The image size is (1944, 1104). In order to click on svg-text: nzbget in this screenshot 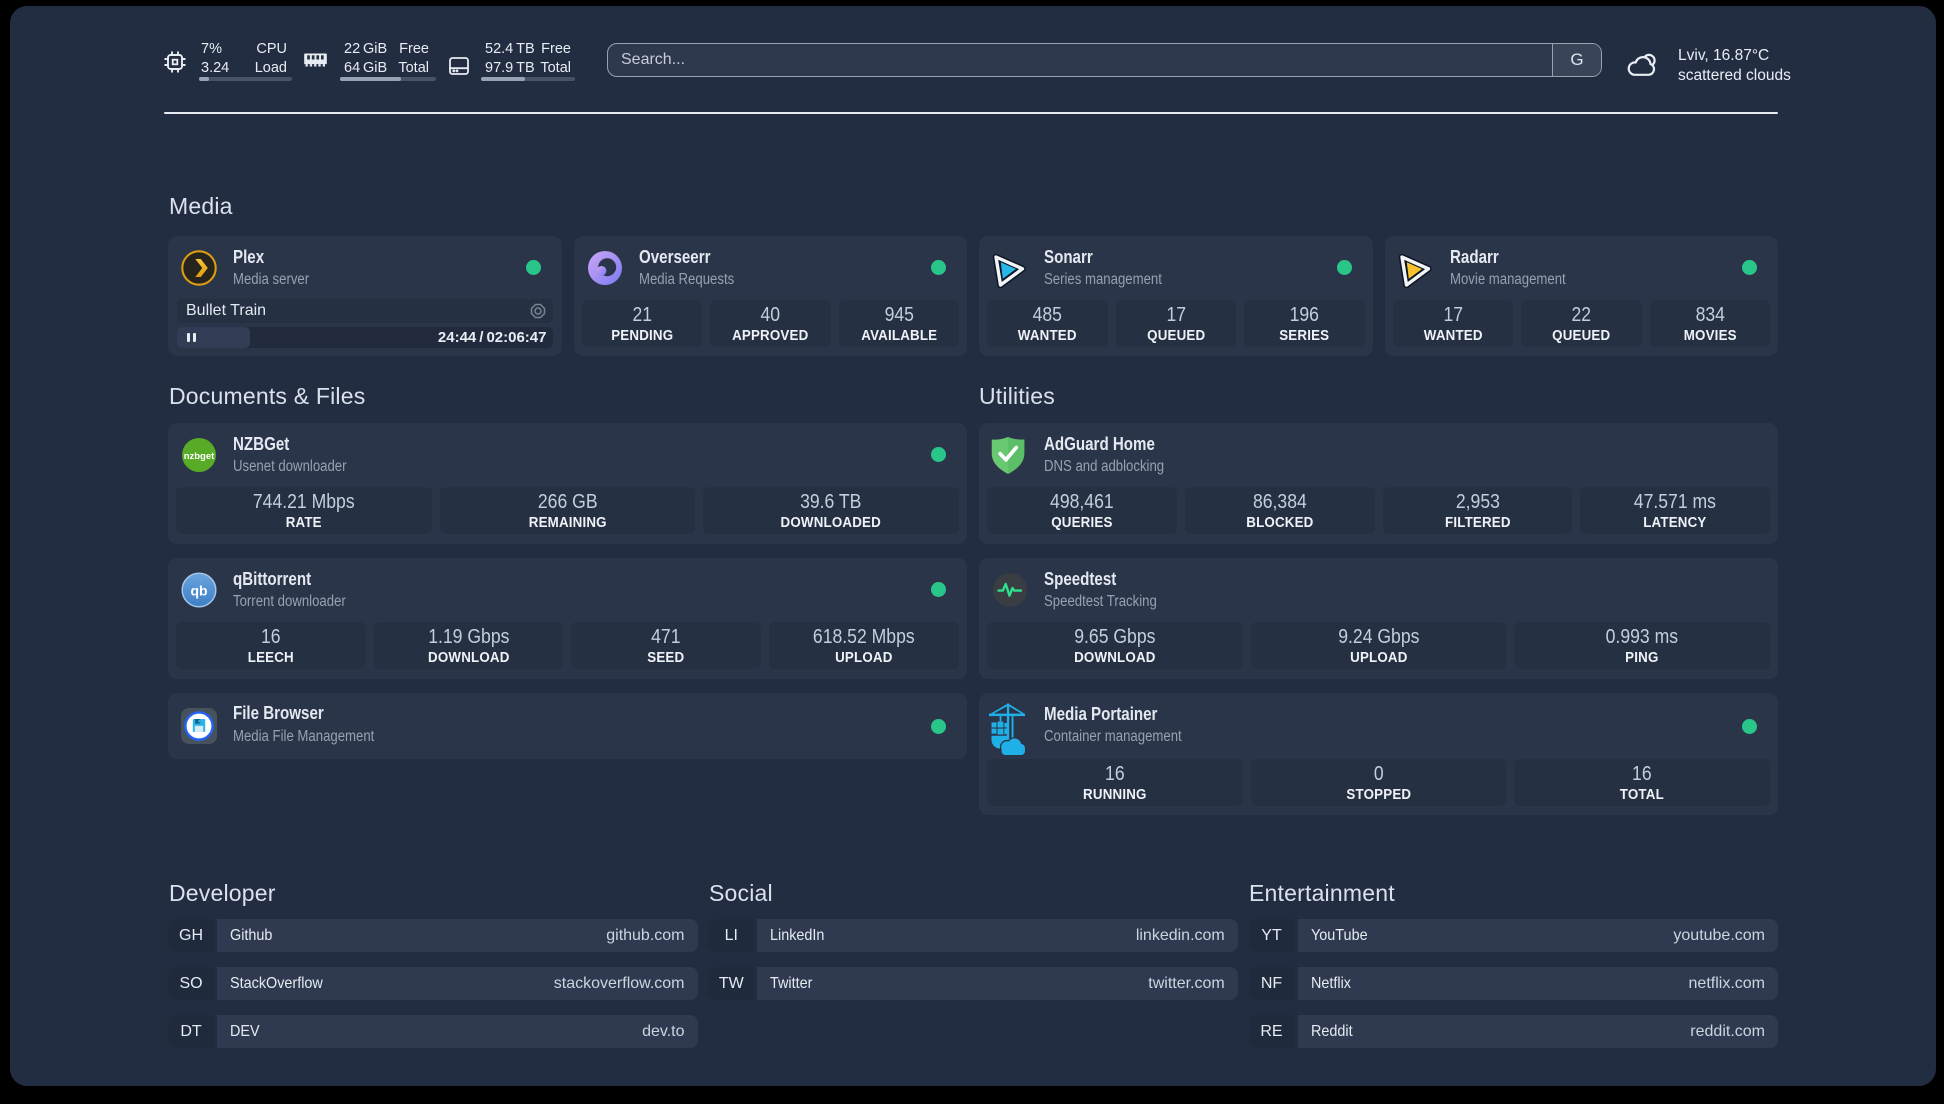, I will do `click(199, 456)`.